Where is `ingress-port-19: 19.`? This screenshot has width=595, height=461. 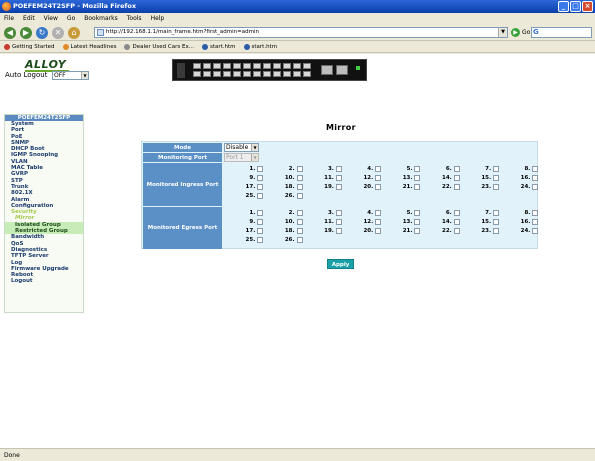
ingress-port-19: 19. is located at coordinates (322, 186).